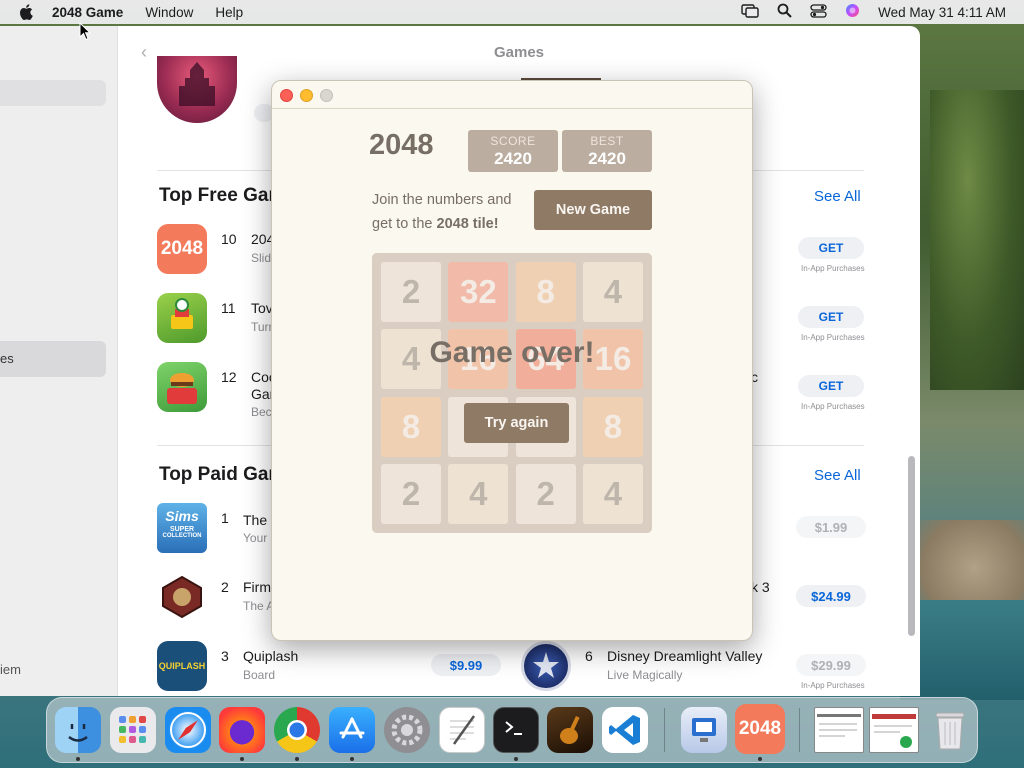 The height and width of the screenshot is (768, 1024). What do you see at coordinates (182, 666) in the screenshot?
I see `app-icon-quiplash: QUIPLASH` at bounding box center [182, 666].